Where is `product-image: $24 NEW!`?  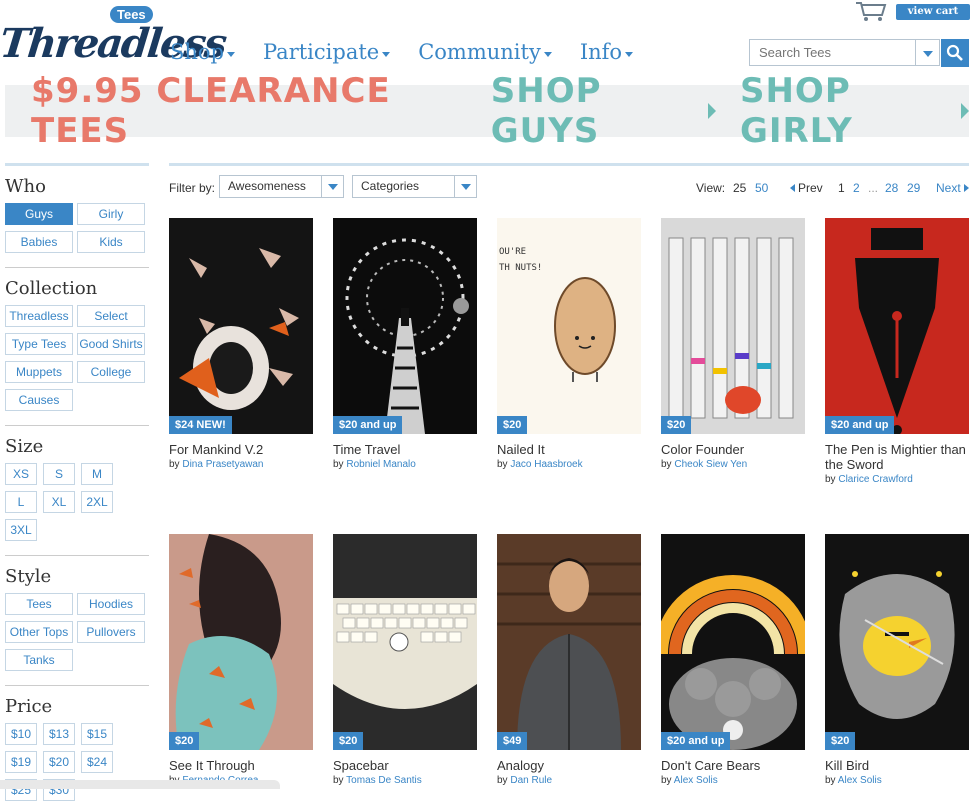 product-image: $24 NEW! is located at coordinates (241, 326).